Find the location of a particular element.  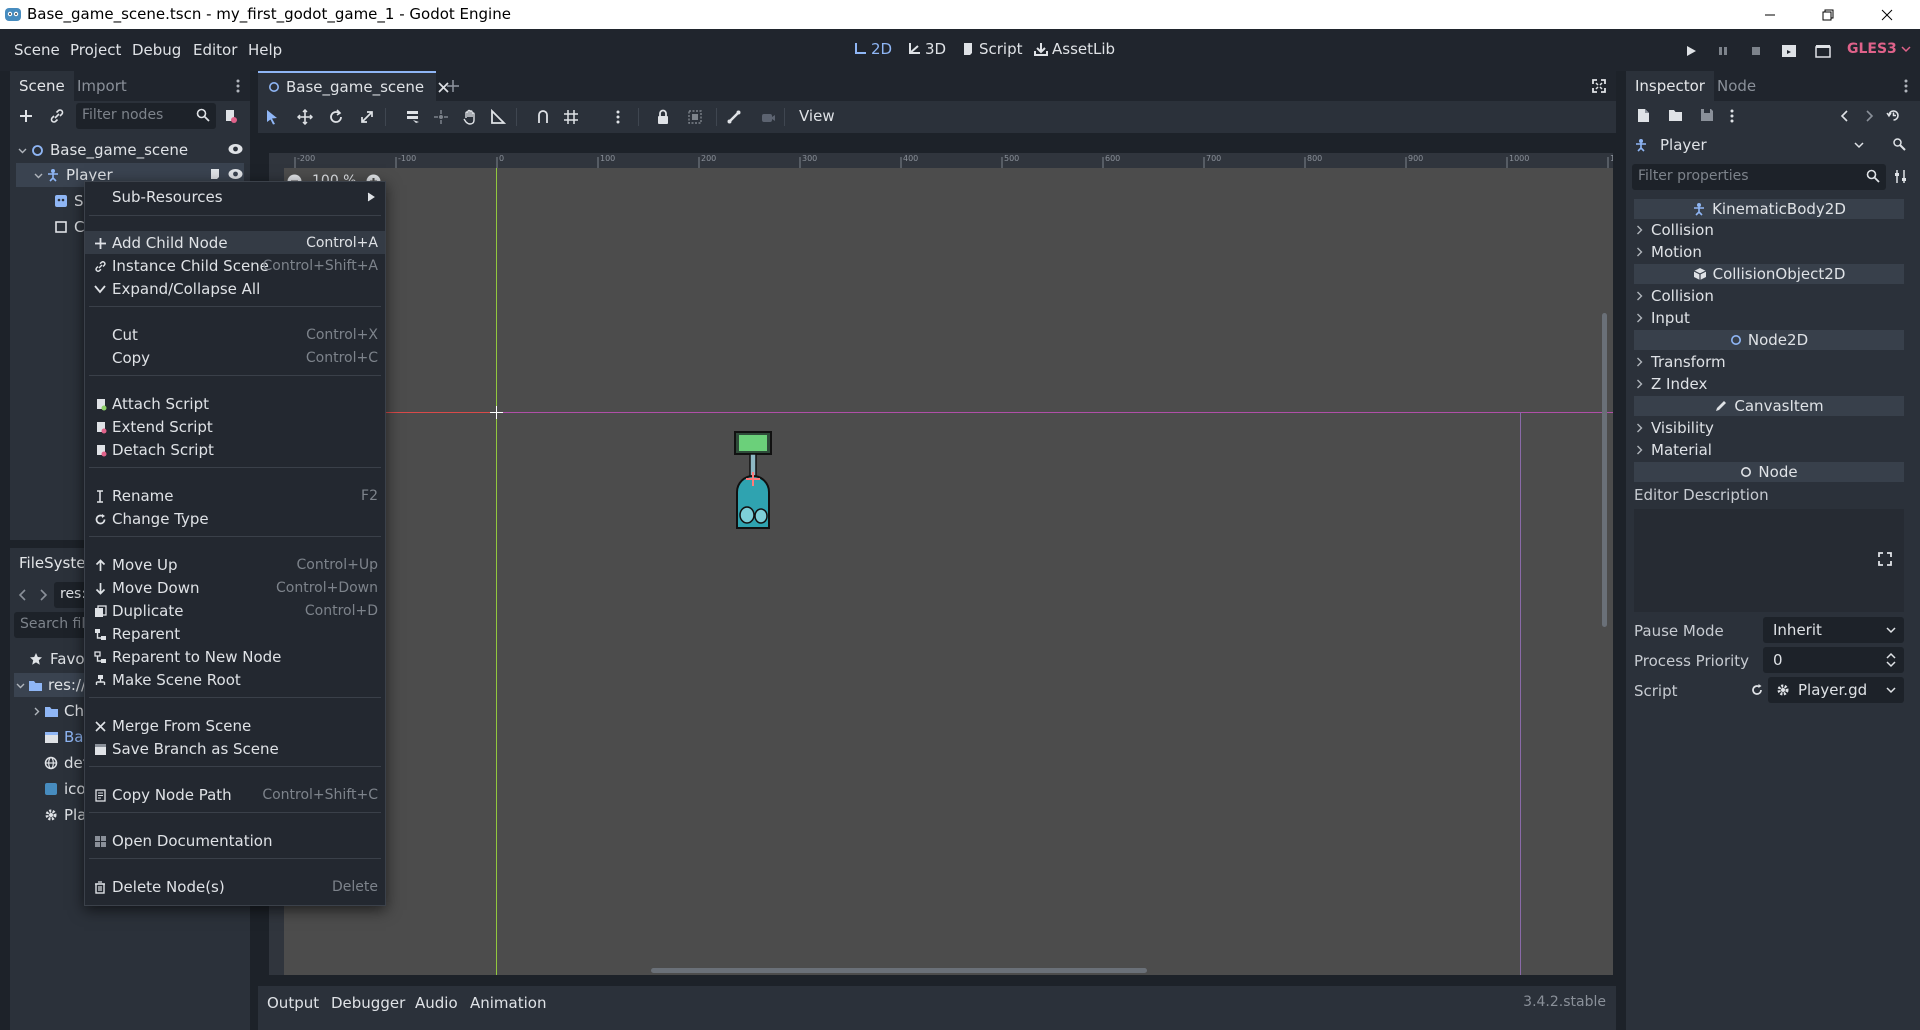

workspace-3d-button: 3D is located at coordinates (926, 49).